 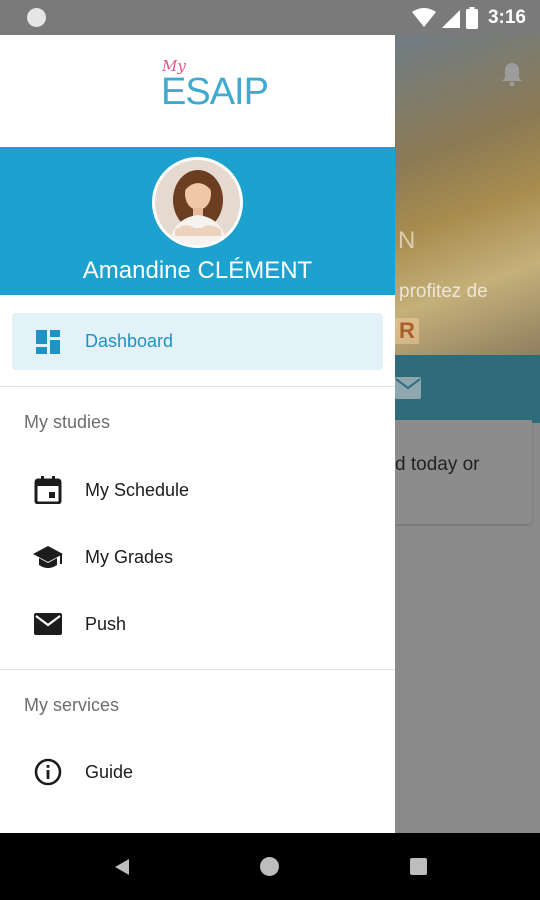 I want to click on logo-esaip: ESAIP, so click(x=215, y=92).